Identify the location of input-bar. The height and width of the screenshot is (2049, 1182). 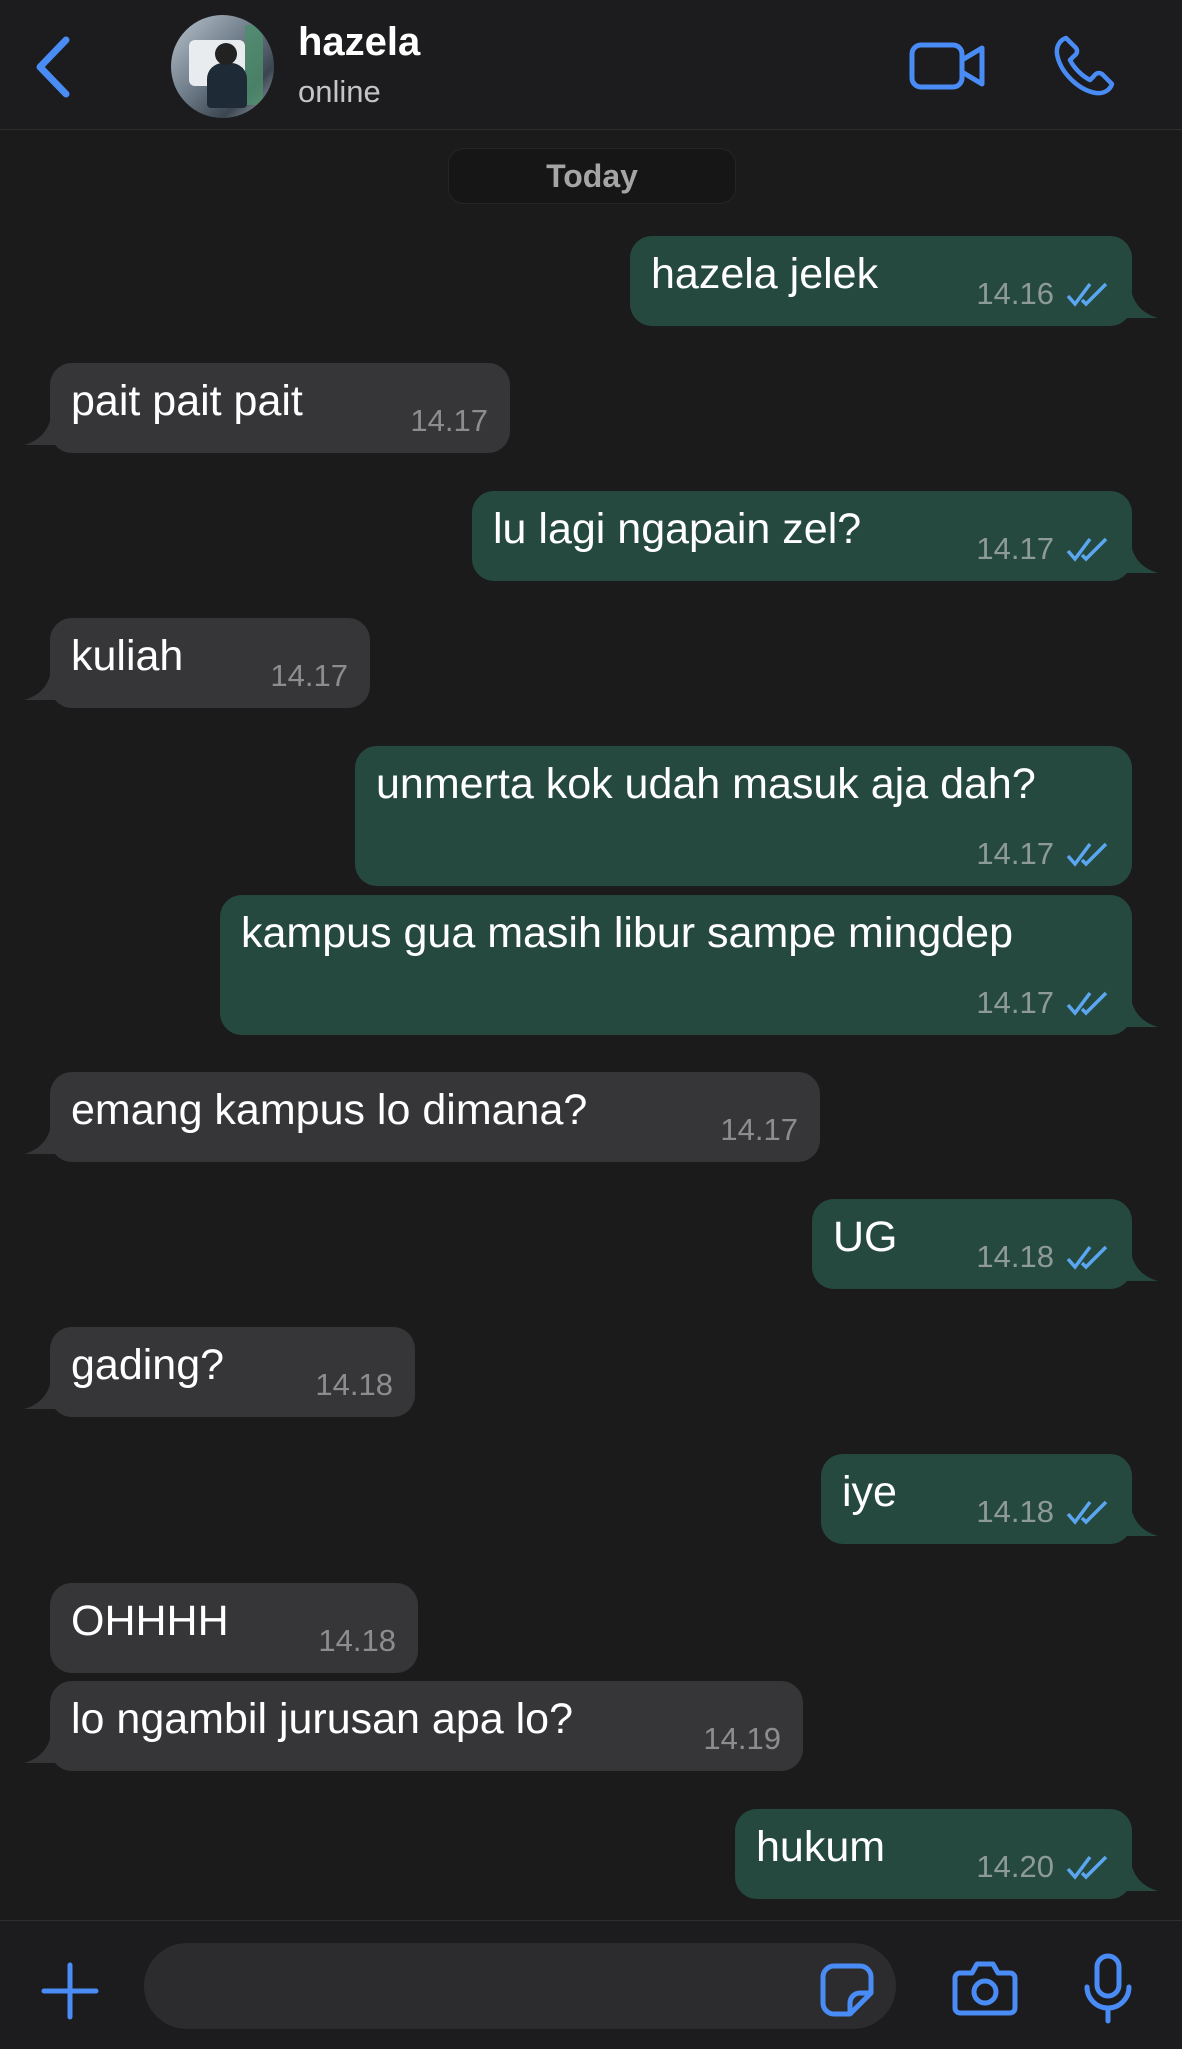
(591, 1984).